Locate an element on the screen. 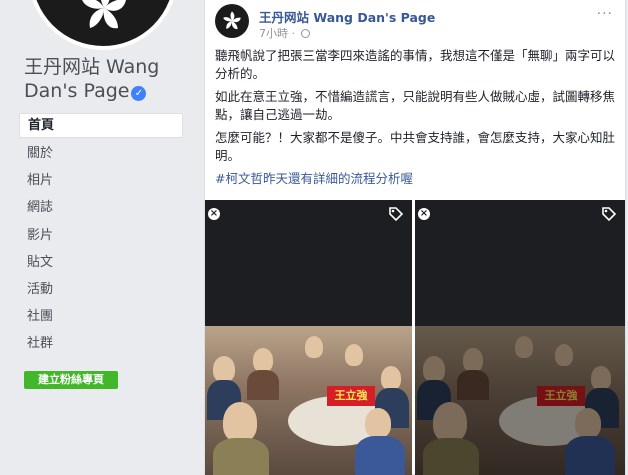  create-page-button: 建立粉絲專頁 is located at coordinates (71, 380).